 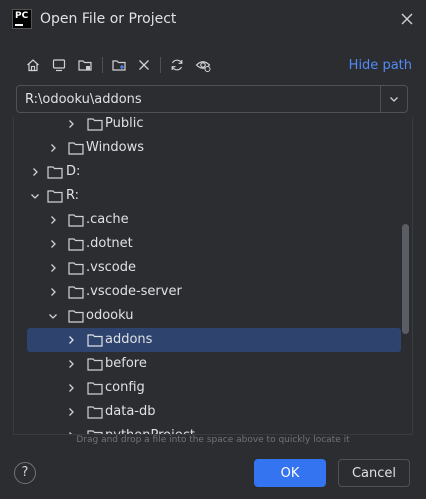 I want to click on title-bar: PC Open File or Project, so click(x=213, y=20).